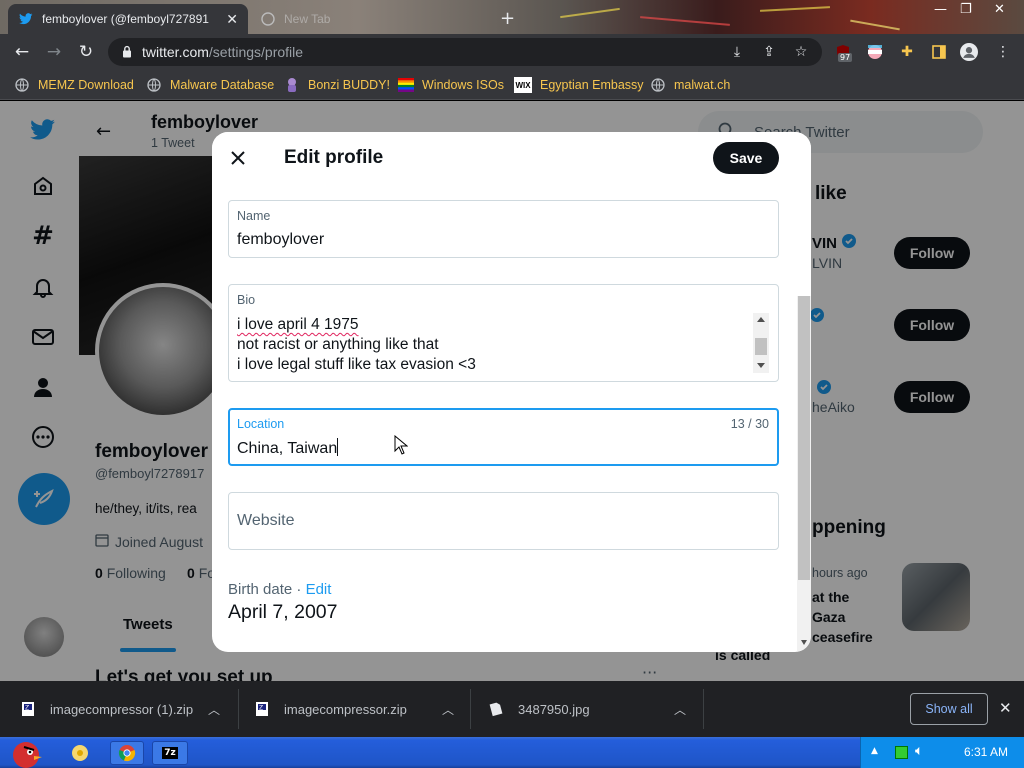 The height and width of the screenshot is (768, 1024). What do you see at coordinates (451, 85) in the screenshot?
I see `bookmark-item: Windows ISOs` at bounding box center [451, 85].